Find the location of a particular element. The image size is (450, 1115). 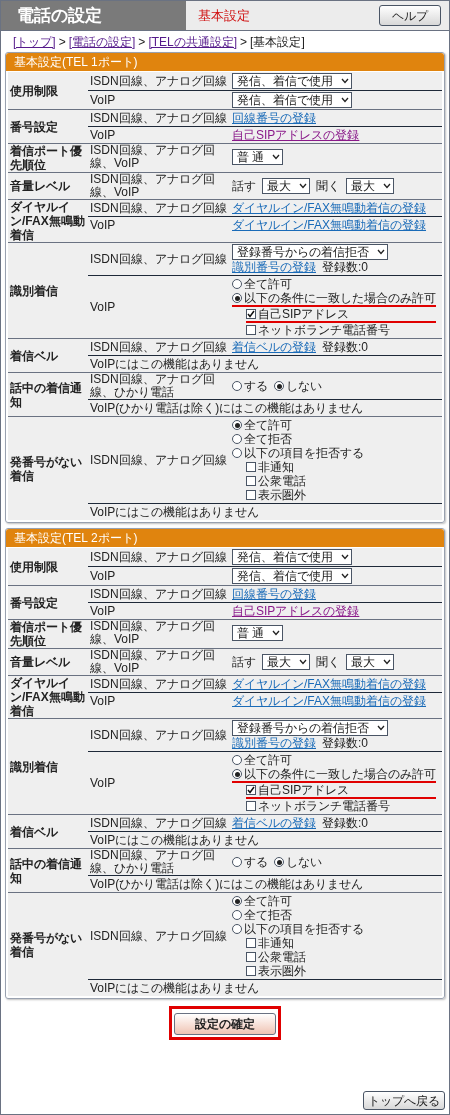

help-button: ヘルプ is located at coordinates (410, 15).